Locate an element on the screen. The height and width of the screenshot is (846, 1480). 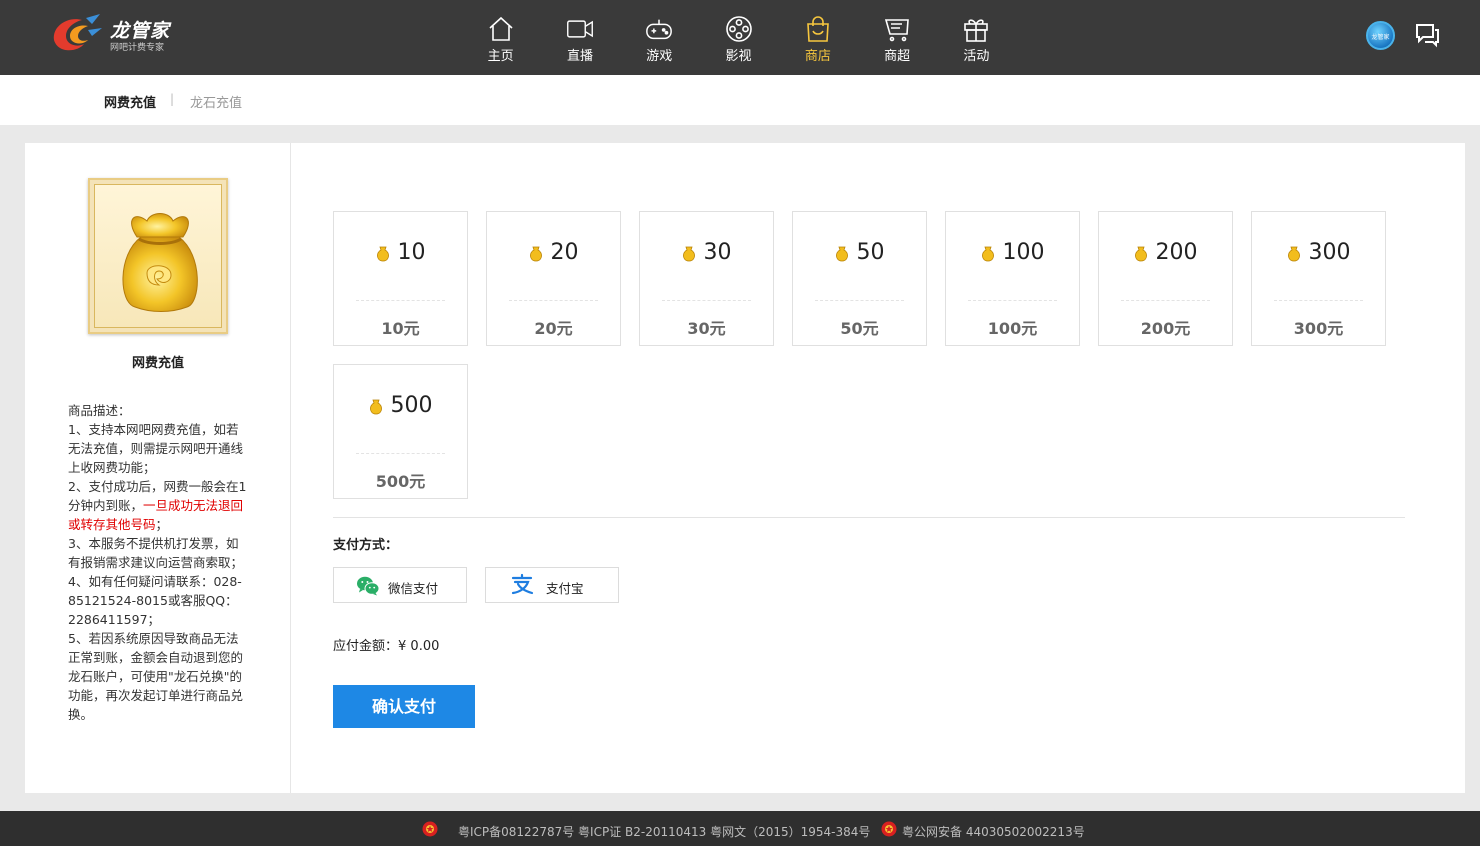
amount-value: 100 is located at coordinates (1023, 252).